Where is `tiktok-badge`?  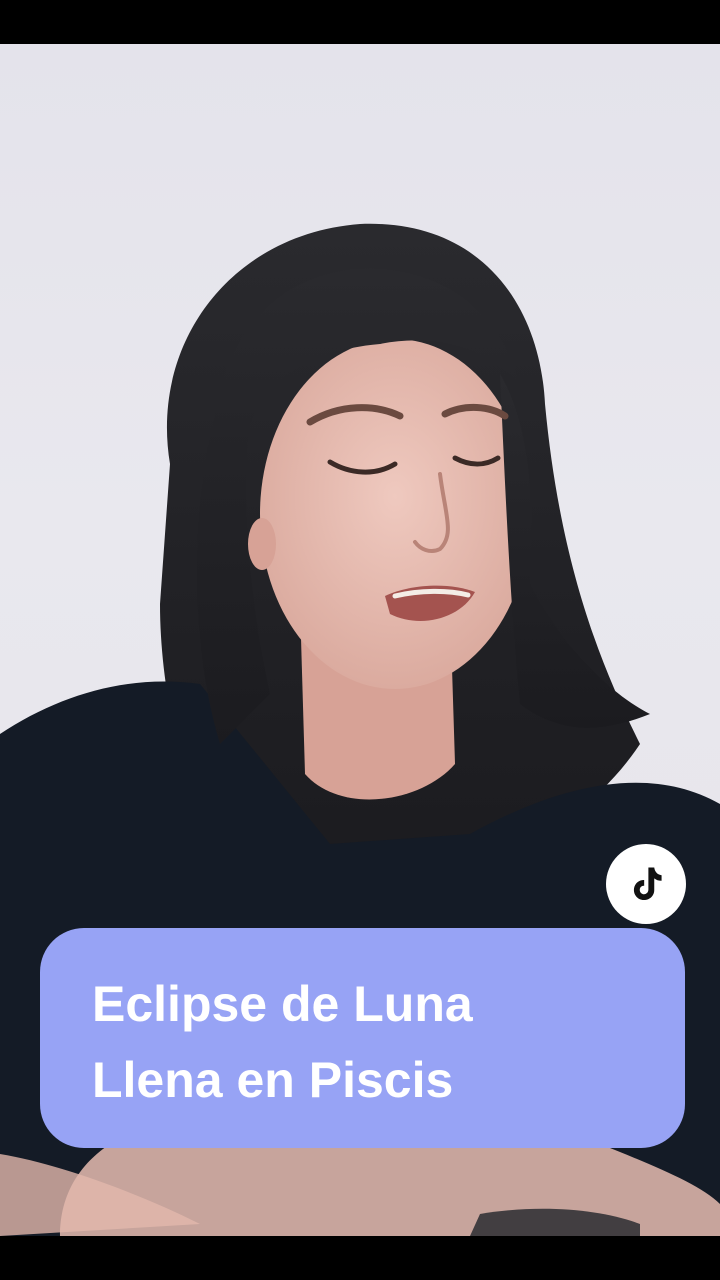
tiktok-badge is located at coordinates (646, 884).